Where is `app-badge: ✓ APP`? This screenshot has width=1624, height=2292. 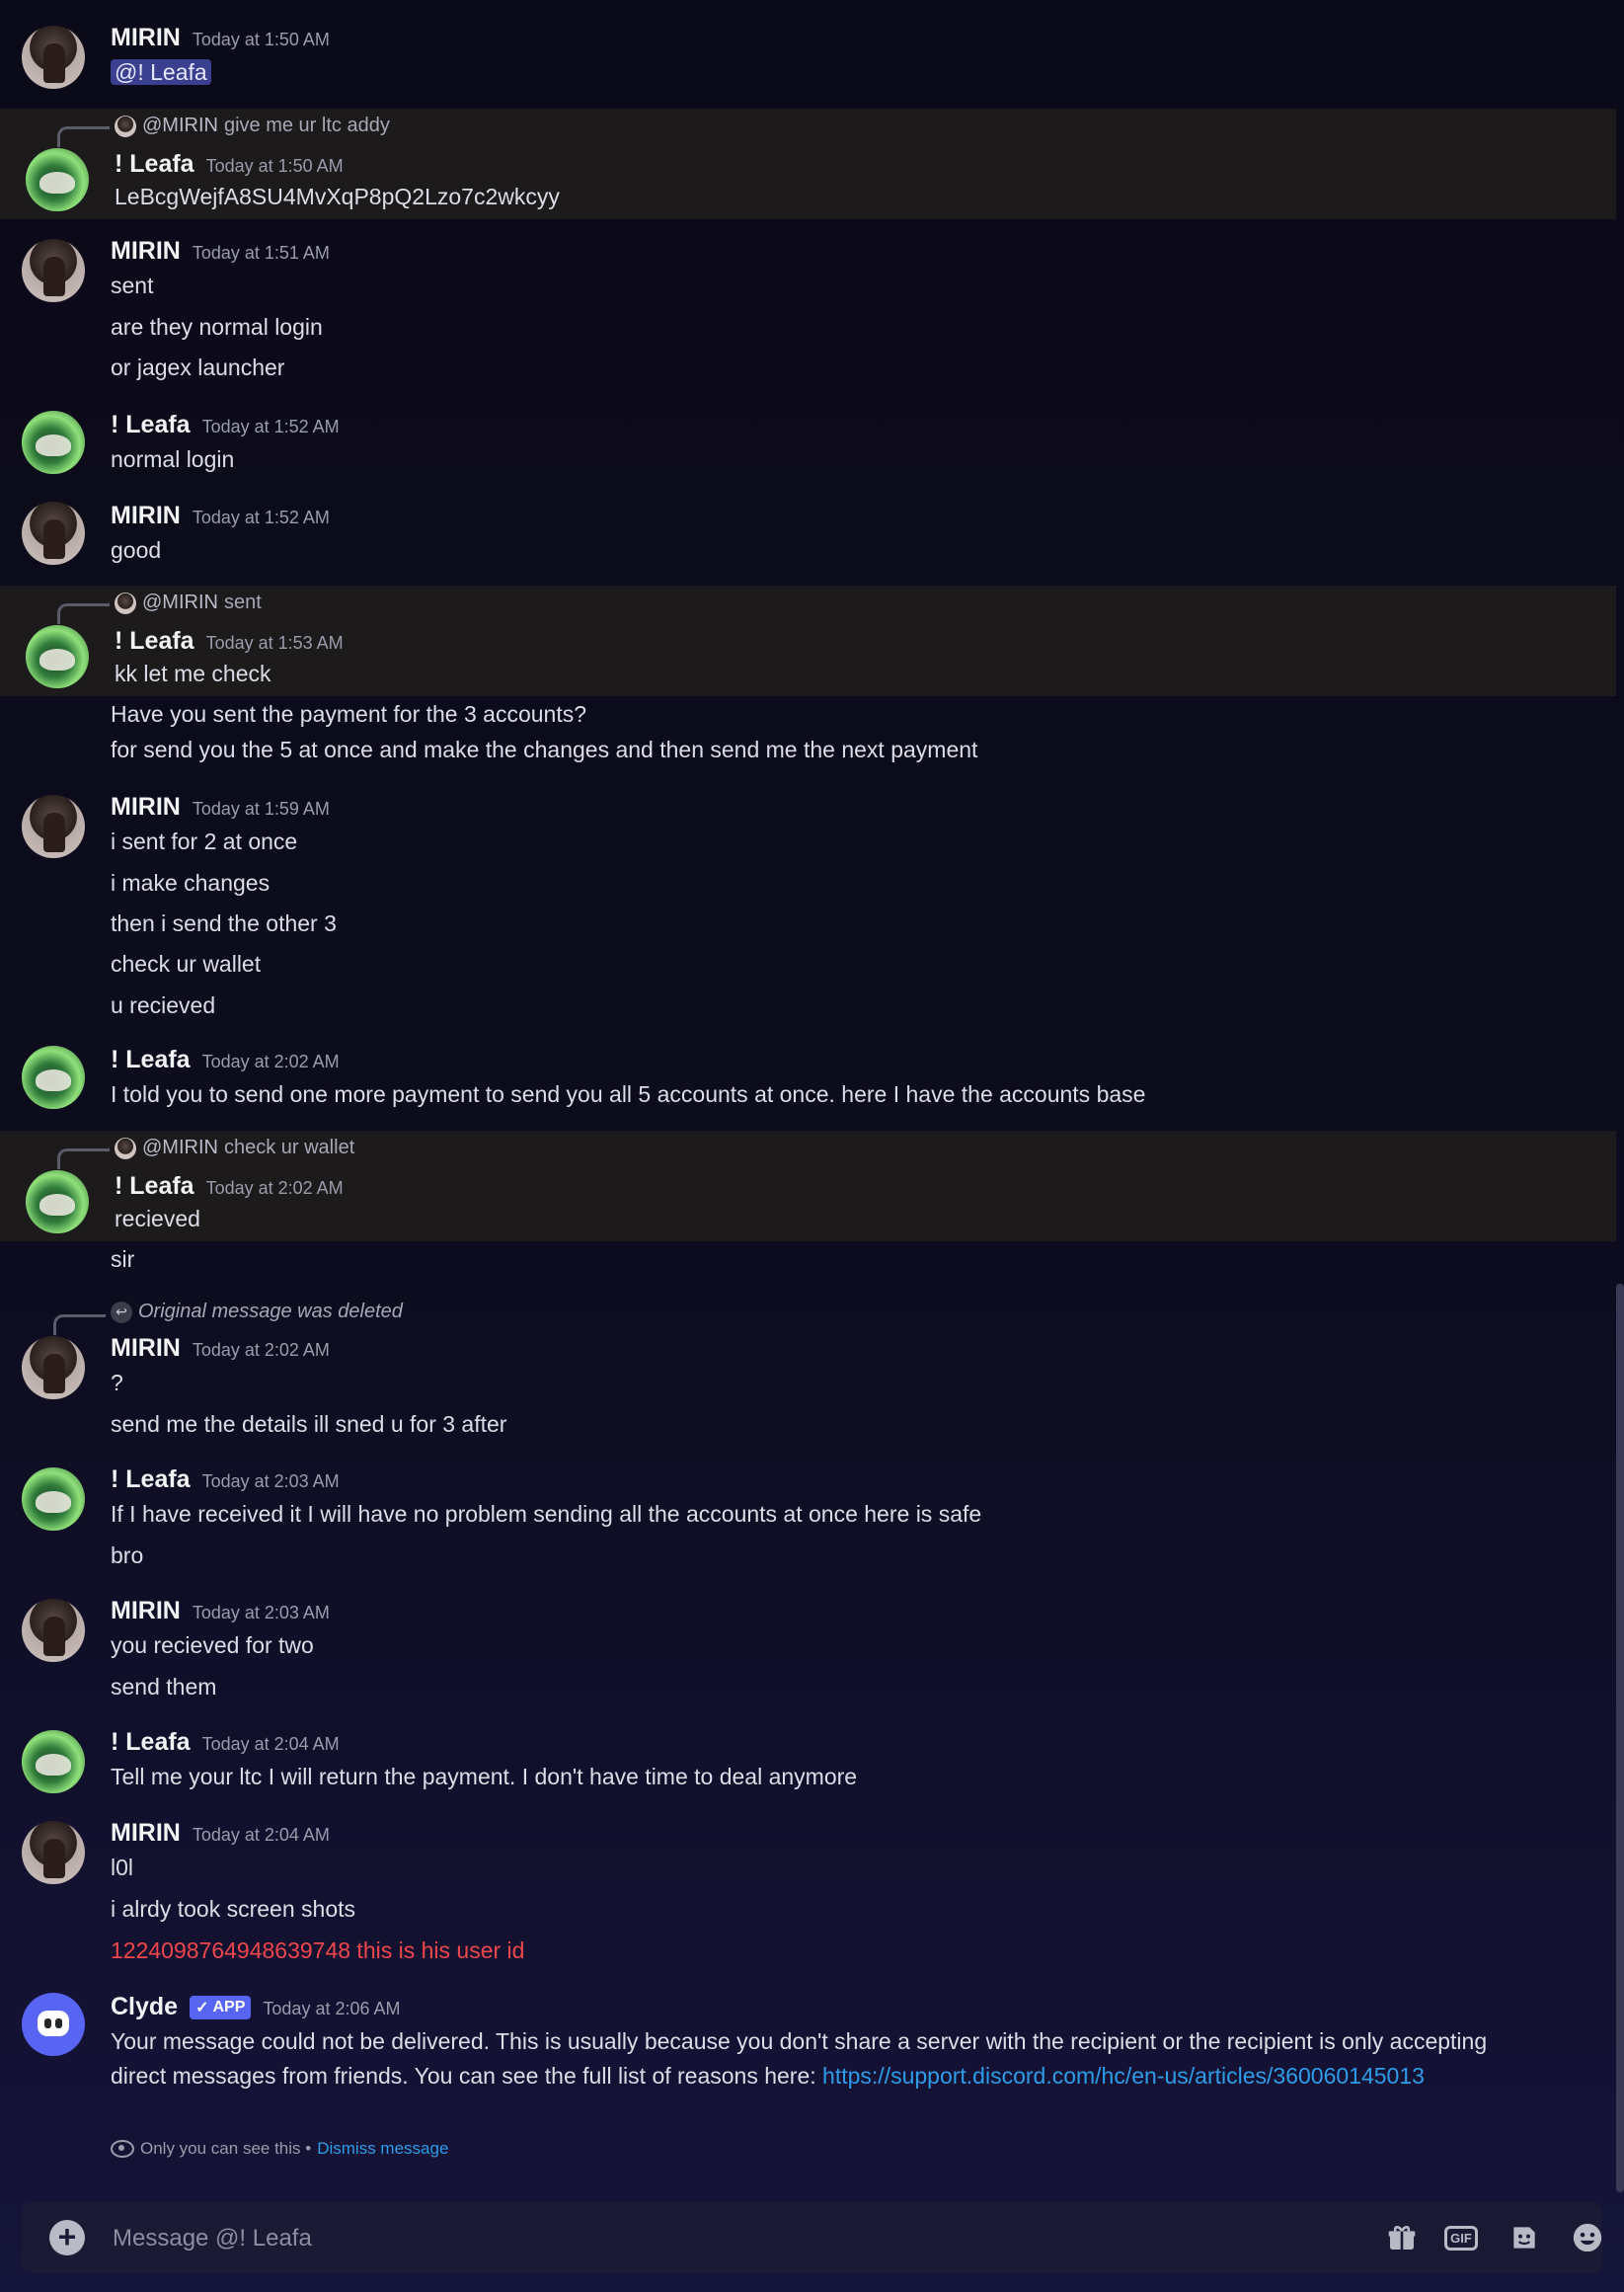 app-badge: ✓ APP is located at coordinates (221, 2008).